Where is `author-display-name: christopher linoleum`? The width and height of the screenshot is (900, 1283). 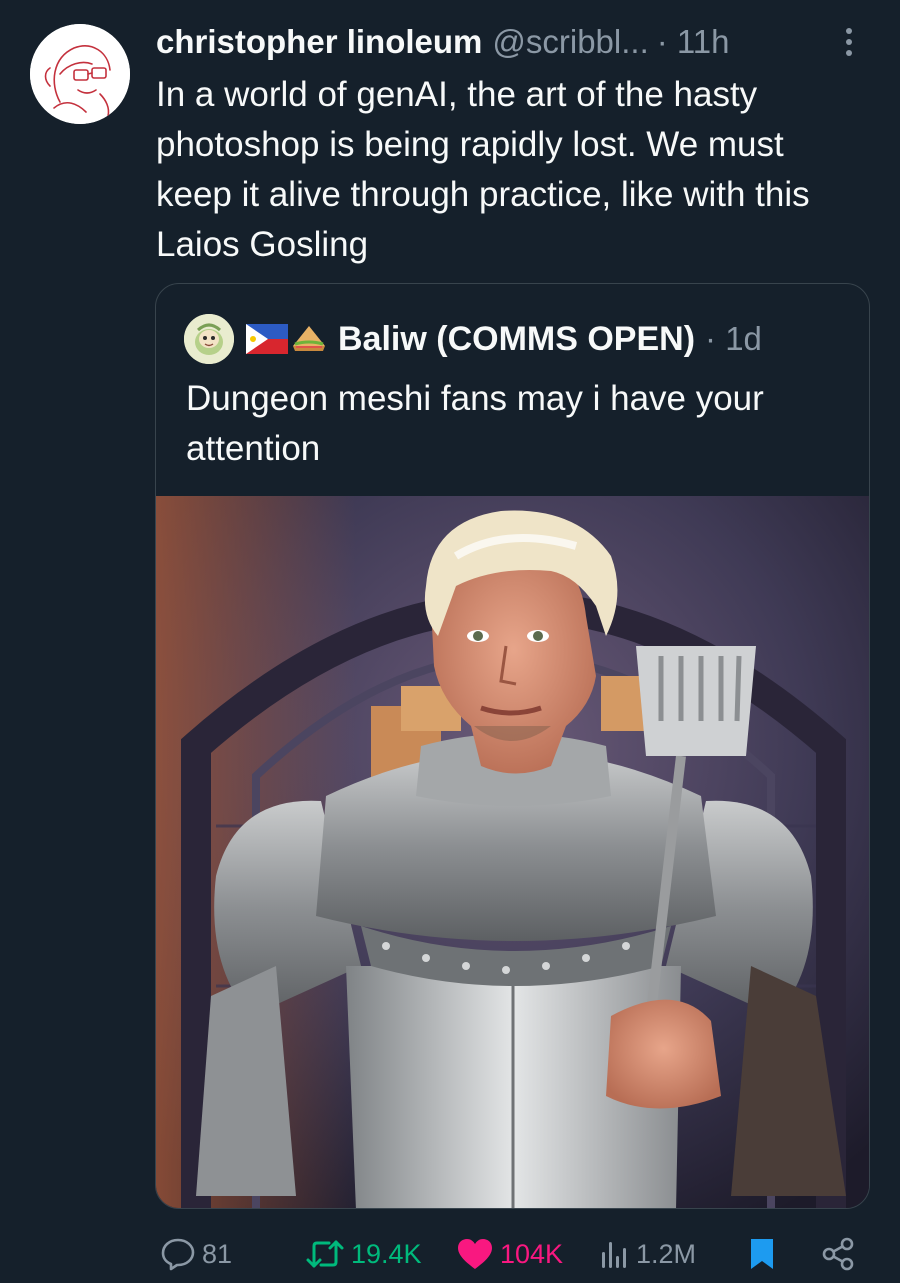 author-display-name: christopher linoleum is located at coordinates (319, 42).